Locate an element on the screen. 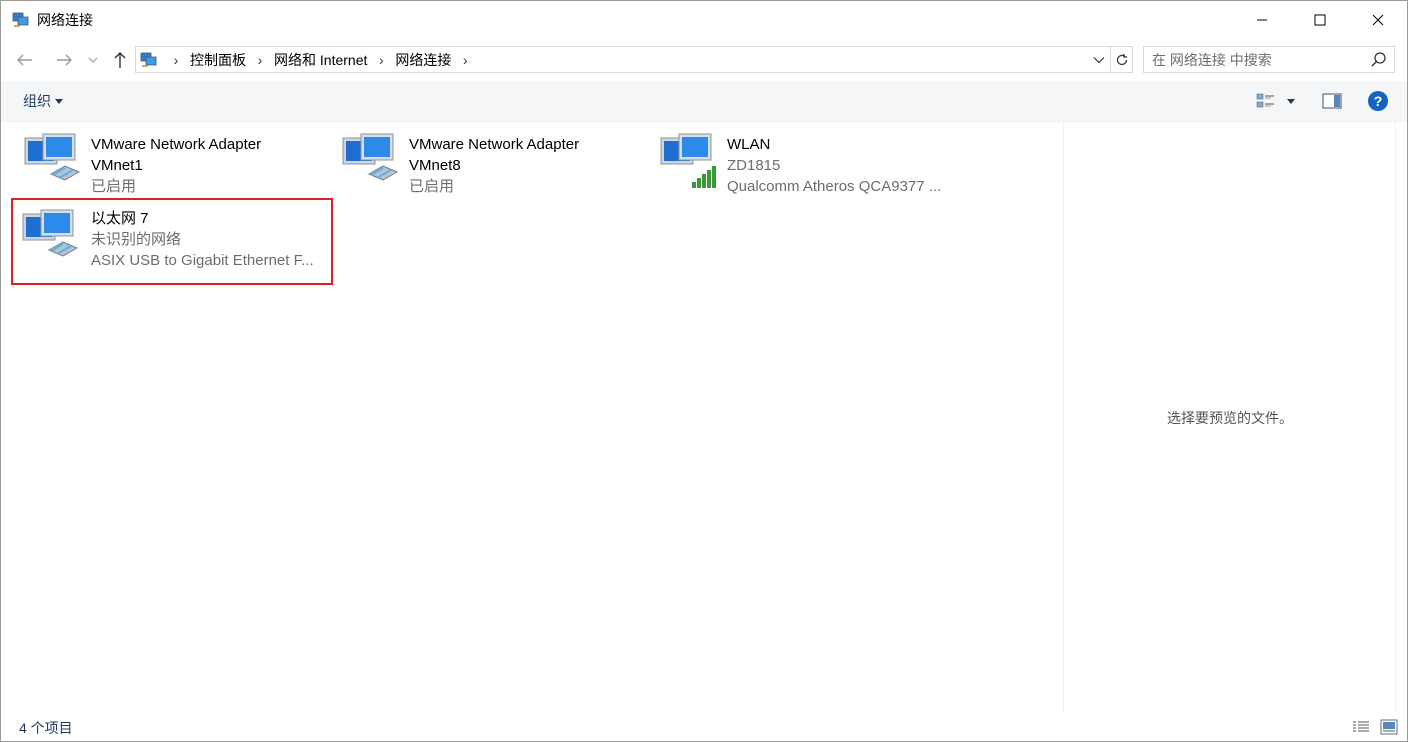  details-view-icon is located at coordinates (1361, 726).